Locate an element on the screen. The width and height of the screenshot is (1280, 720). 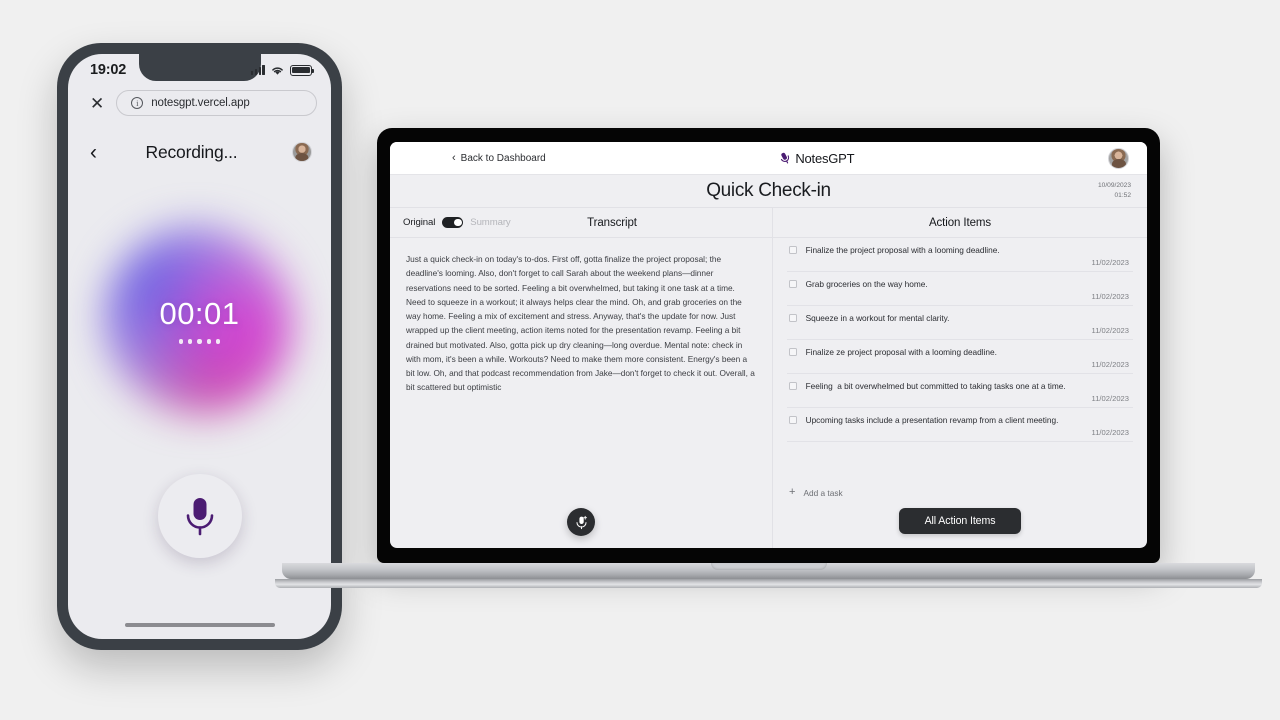
all-action-items-wrap: All Action Items is located at coordinates (960, 523).